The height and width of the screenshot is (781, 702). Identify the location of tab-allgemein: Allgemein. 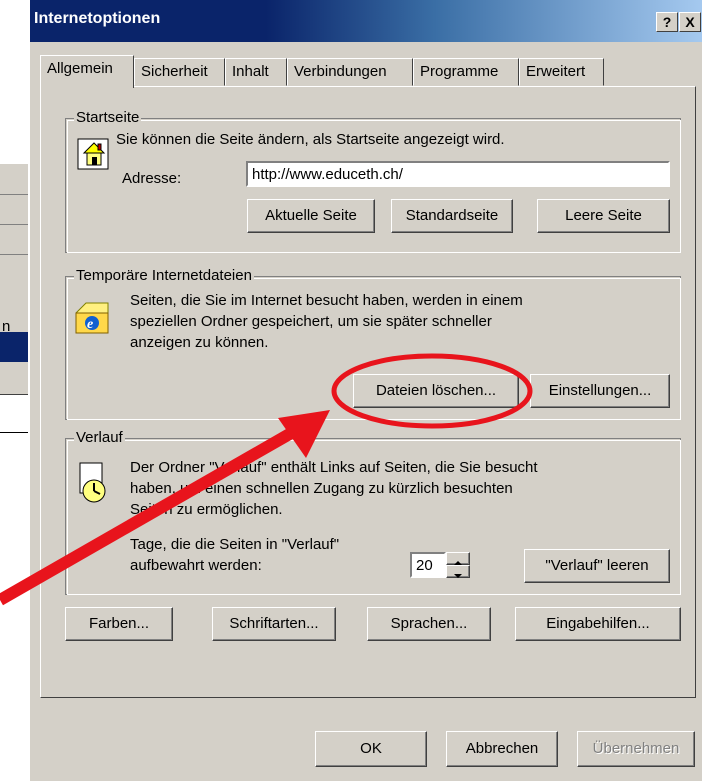
(87, 71).